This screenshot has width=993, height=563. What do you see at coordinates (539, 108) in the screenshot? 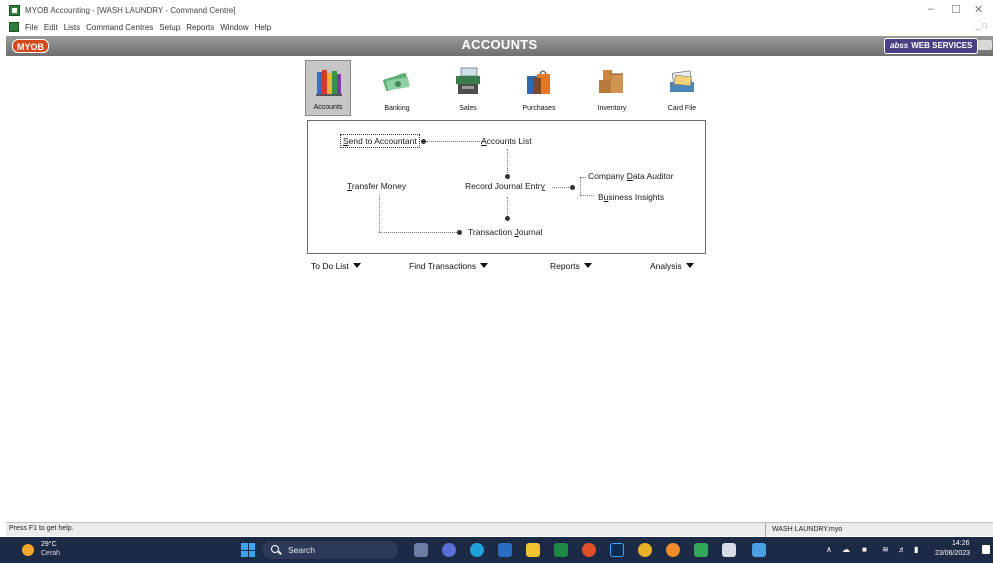
I see `module-label: Purchases` at bounding box center [539, 108].